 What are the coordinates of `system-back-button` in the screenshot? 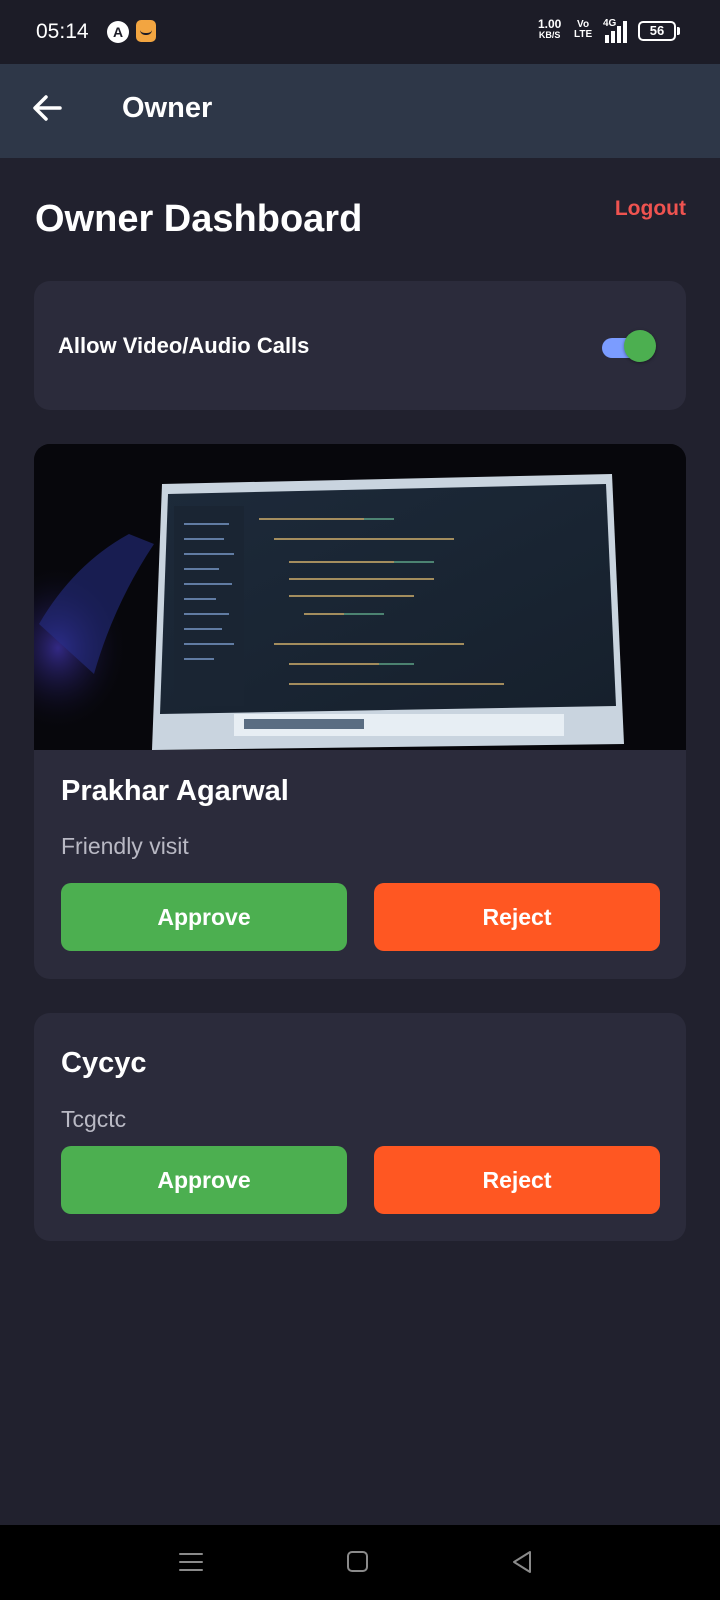 It's located at (523, 1562).